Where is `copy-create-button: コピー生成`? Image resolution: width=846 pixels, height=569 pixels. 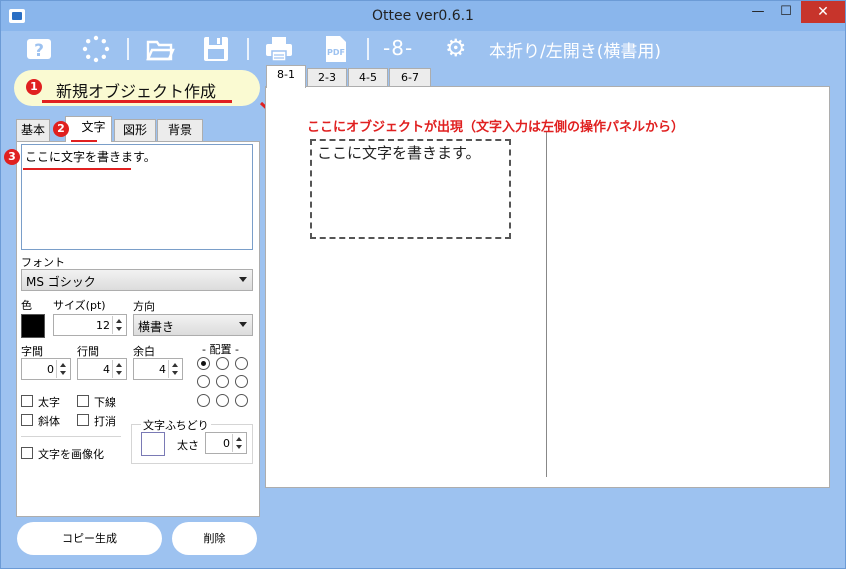 copy-create-button: コピー生成 is located at coordinates (89, 538).